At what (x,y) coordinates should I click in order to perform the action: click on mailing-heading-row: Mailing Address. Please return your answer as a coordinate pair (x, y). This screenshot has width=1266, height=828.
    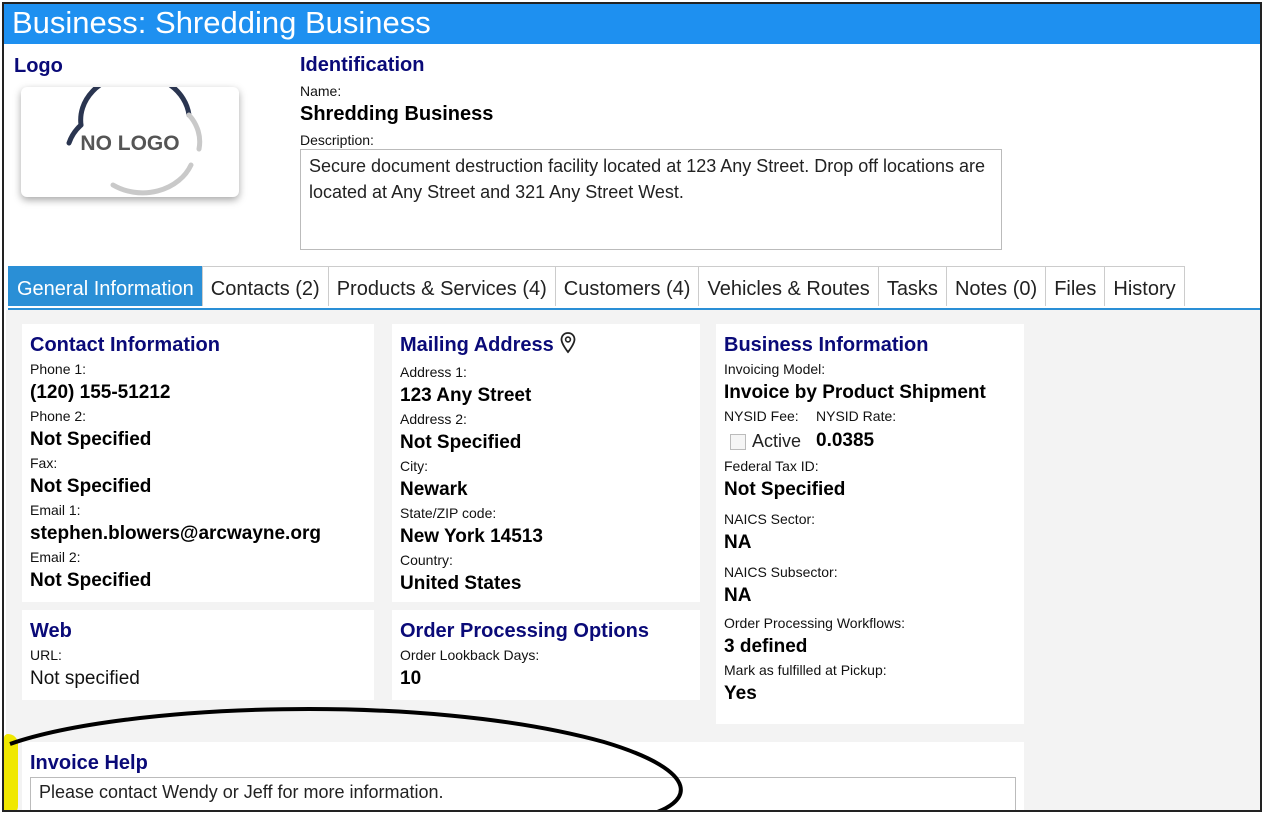
    Looking at the image, I should click on (546, 346).